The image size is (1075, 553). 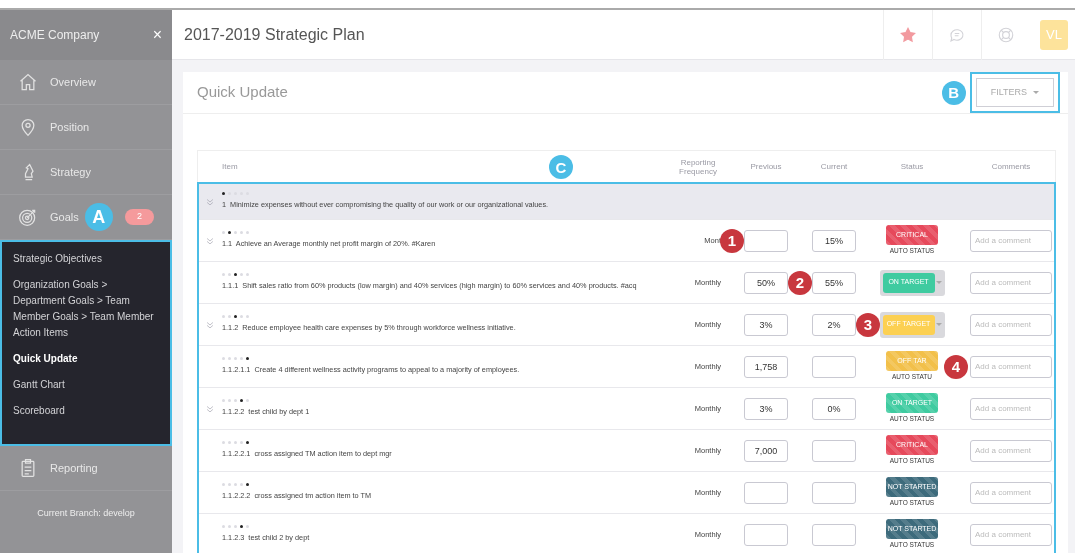 I want to click on number-field: 2%, so click(x=834, y=324).